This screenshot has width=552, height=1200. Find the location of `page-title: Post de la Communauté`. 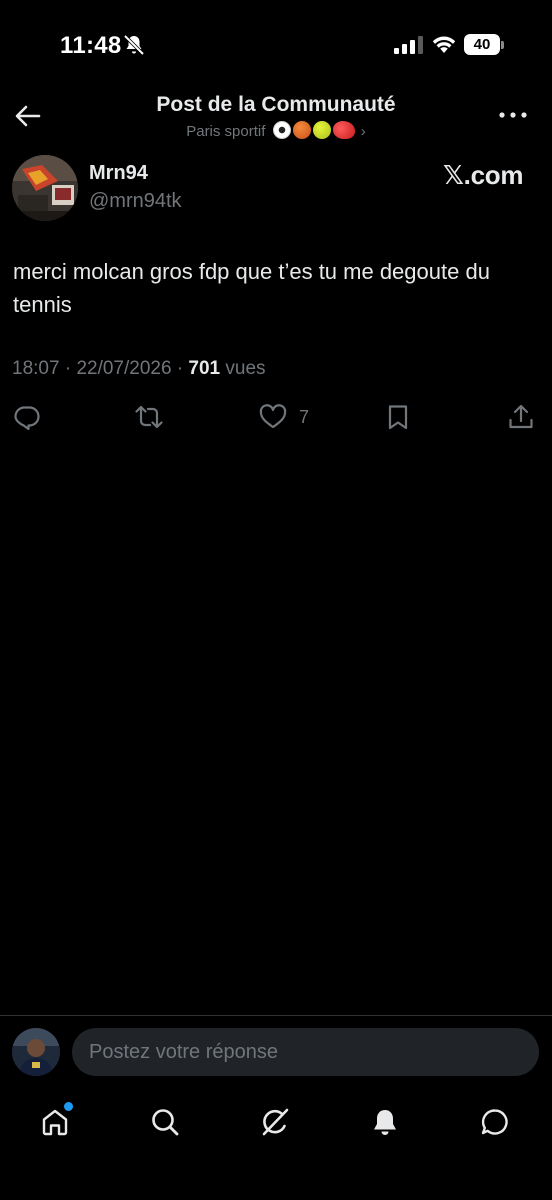

page-title: Post de la Communauté is located at coordinates (276, 104).